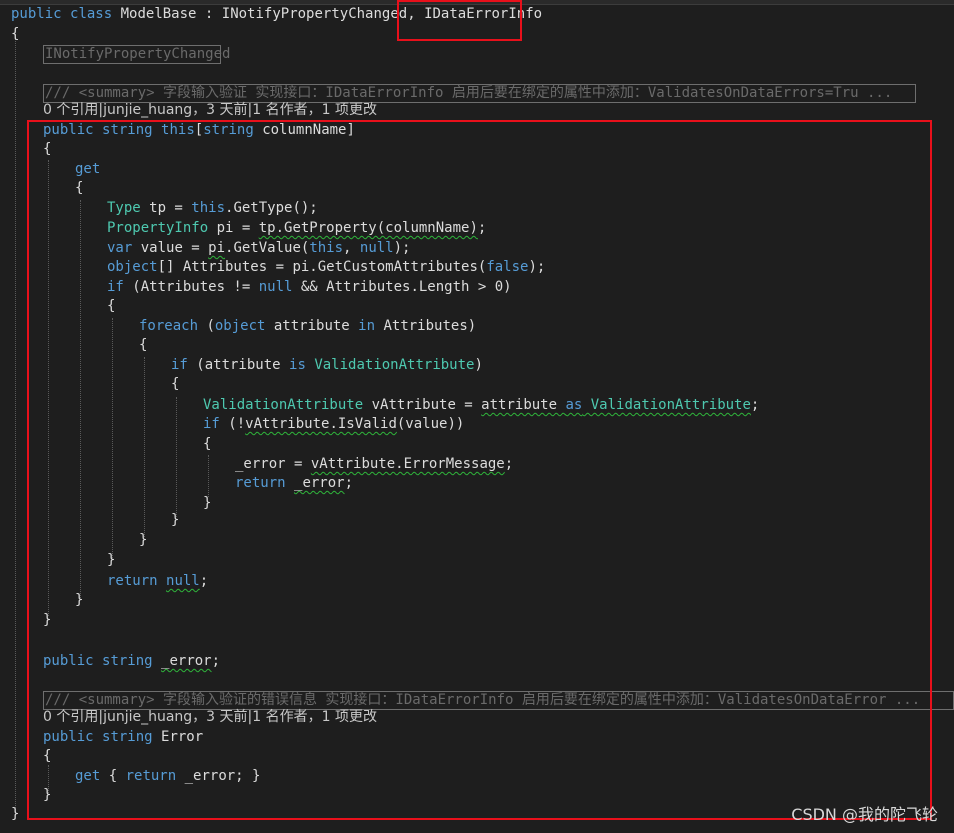  What do you see at coordinates (15, 34) in the screenshot?
I see `class-open-brace: {` at bounding box center [15, 34].